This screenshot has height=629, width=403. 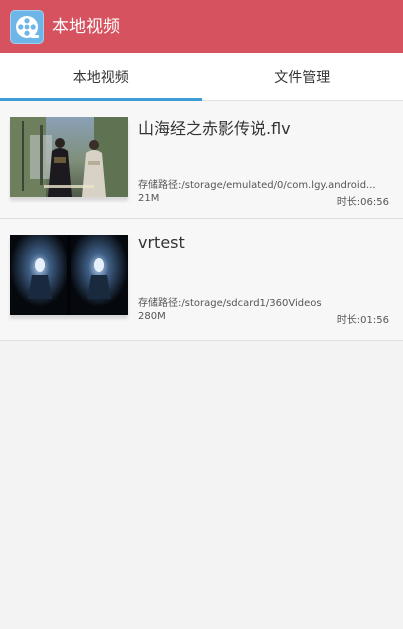 I want to click on app-title: 本地视频, so click(x=86, y=26).